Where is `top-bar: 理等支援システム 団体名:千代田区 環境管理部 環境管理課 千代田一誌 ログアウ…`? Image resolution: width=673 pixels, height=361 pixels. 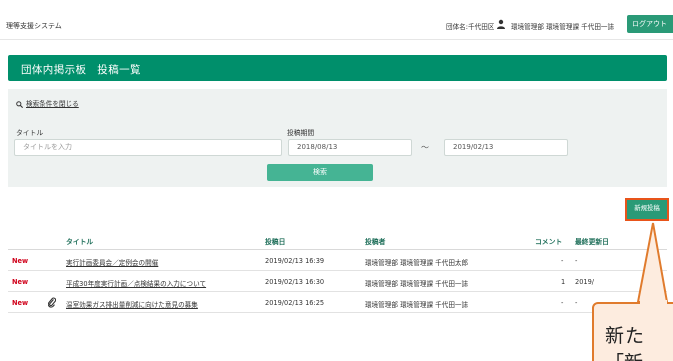 top-bar: 理等支援システム 団体名:千代田区 環境管理部 環境管理課 千代田一誌 ログアウ… is located at coordinates (336, 20).